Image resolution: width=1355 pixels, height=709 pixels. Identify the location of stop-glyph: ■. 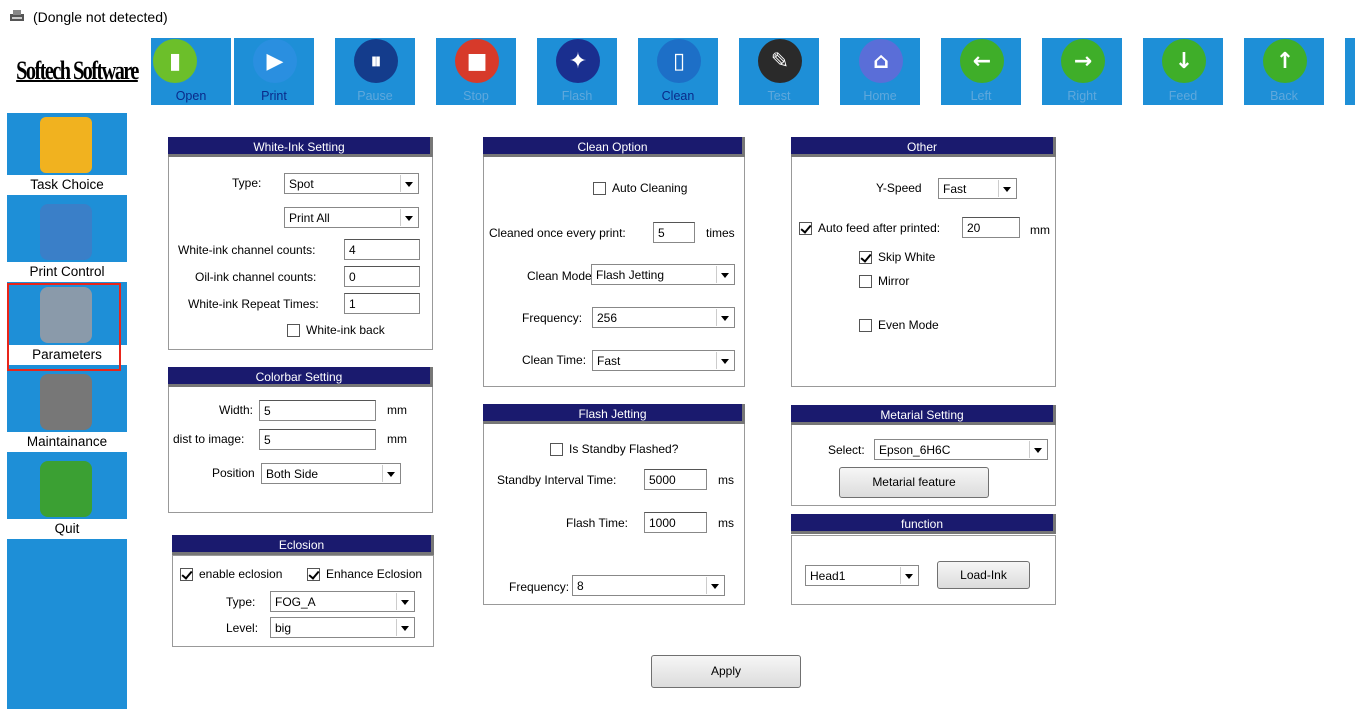
(477, 61).